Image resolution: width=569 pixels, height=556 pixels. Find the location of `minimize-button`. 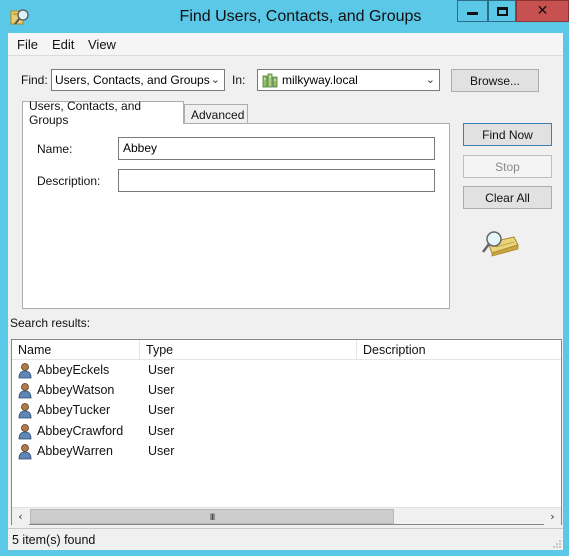

minimize-button is located at coordinates (472, 11).